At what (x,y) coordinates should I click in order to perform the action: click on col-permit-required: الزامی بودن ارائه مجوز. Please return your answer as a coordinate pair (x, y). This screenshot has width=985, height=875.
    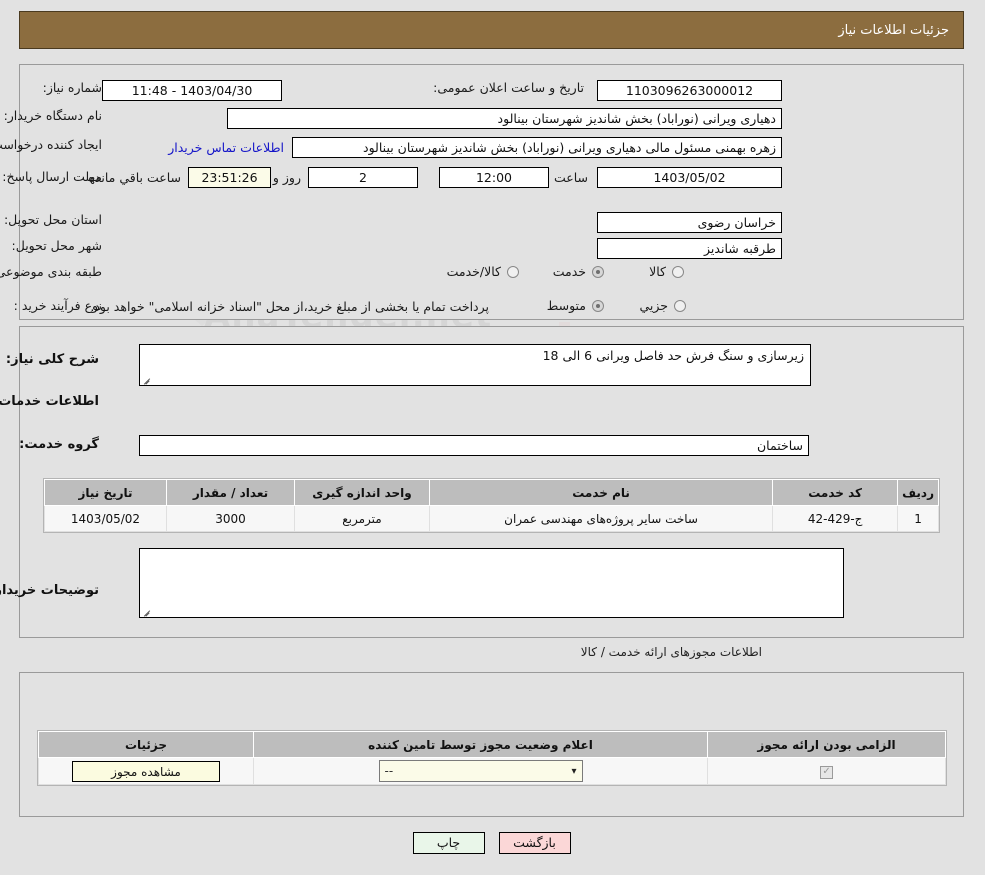
    Looking at the image, I should click on (827, 744).